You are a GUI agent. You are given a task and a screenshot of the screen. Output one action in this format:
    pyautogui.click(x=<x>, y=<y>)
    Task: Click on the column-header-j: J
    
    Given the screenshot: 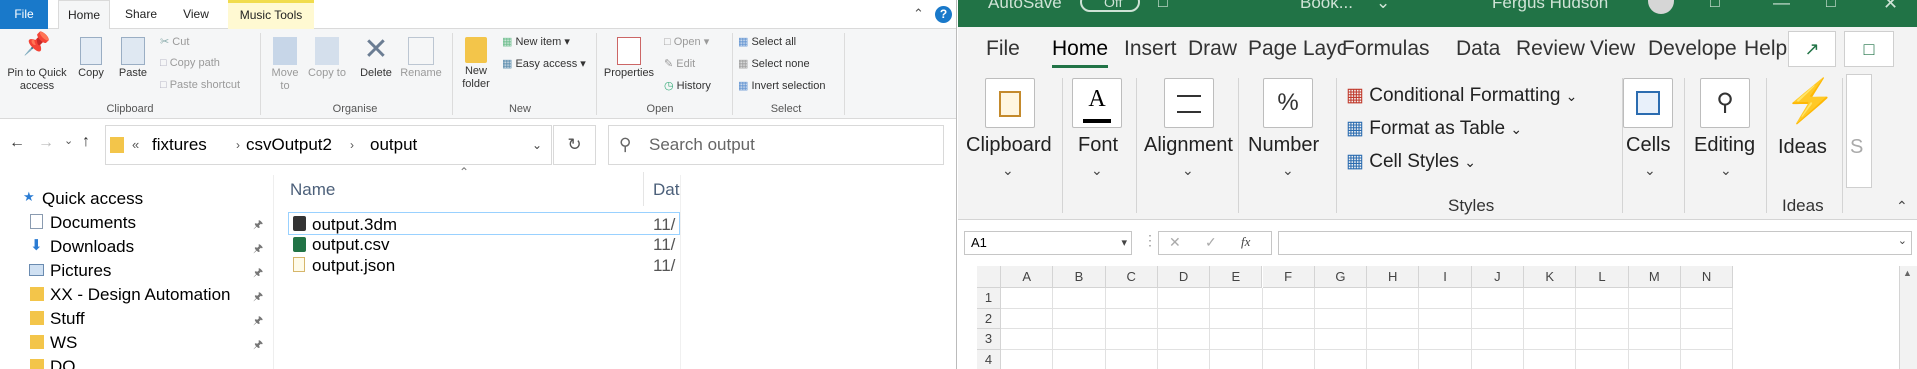 What is the action you would take?
    pyautogui.click(x=1497, y=277)
    